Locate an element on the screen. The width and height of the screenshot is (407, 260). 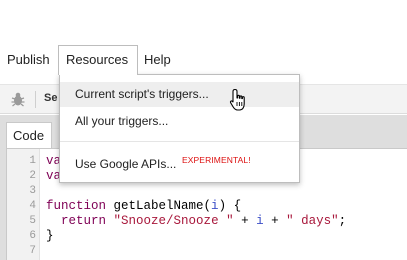
code-param: i is located at coordinates (215, 206).